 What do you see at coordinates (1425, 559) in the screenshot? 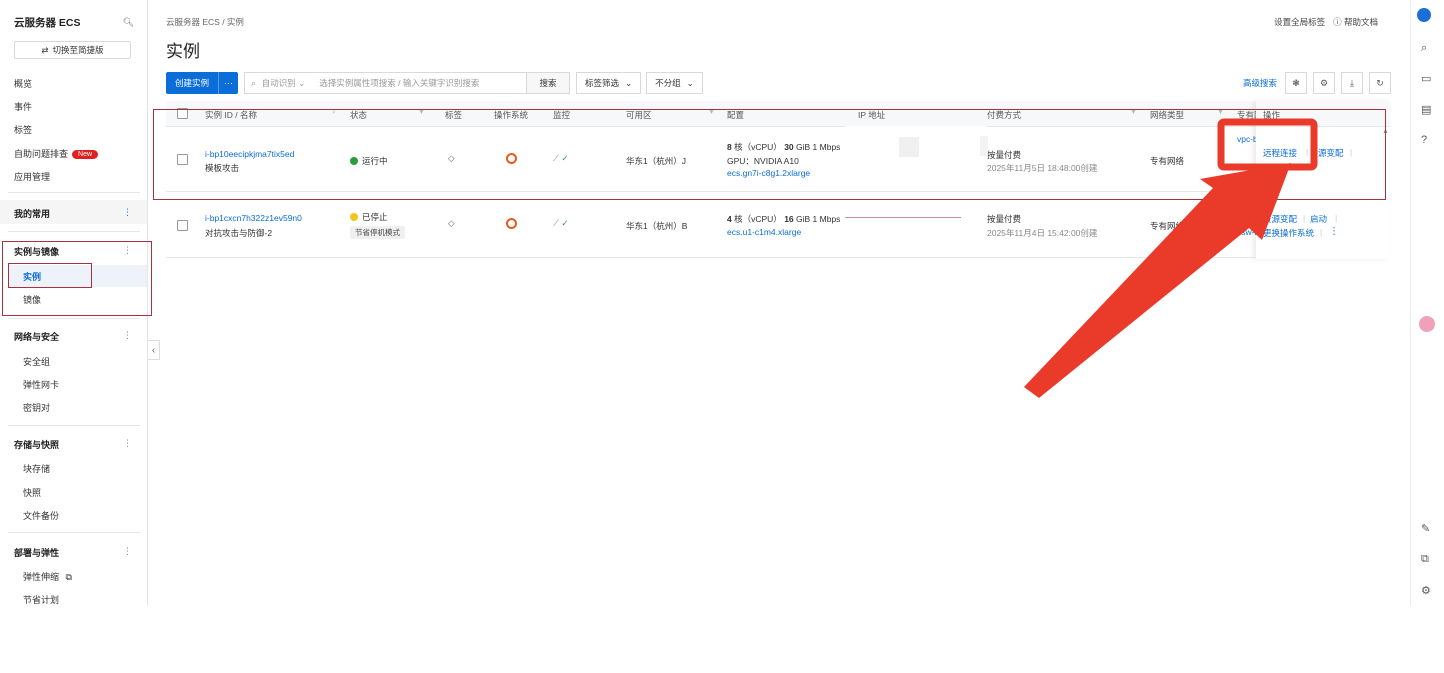
I see `share-icon: ⧉` at bounding box center [1425, 559].